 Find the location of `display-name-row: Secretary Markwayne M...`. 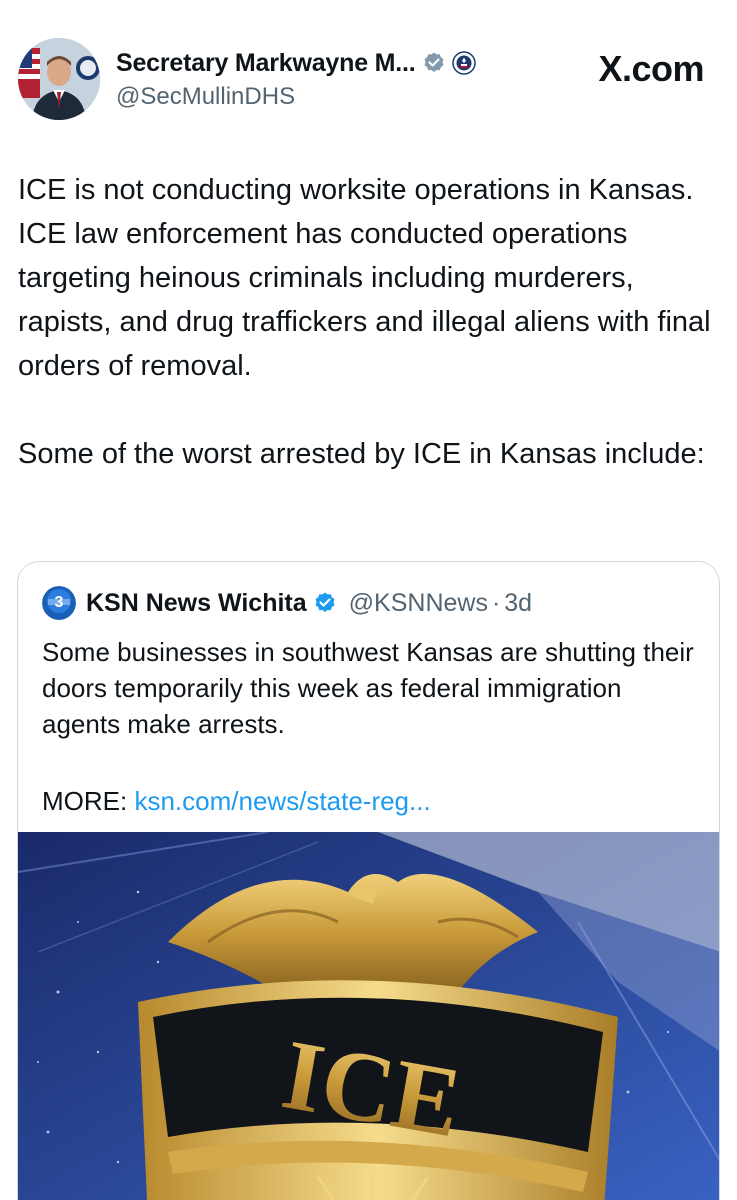

display-name-row: Secretary Markwayne M... is located at coordinates (296, 63).